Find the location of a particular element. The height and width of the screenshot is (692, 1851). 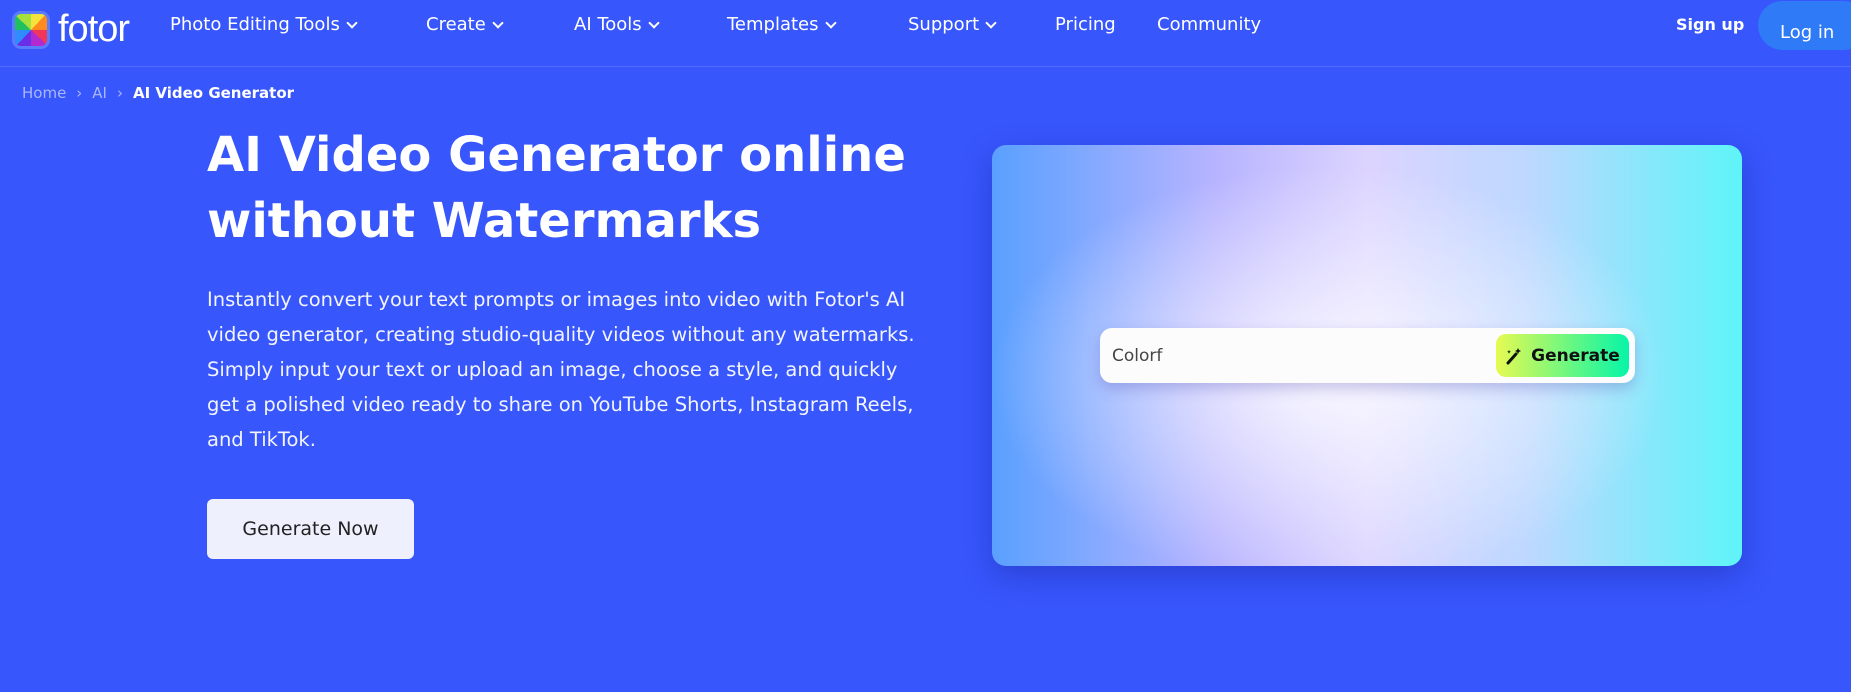

nav-ai-tools: AI Tools is located at coordinates (617, 24).